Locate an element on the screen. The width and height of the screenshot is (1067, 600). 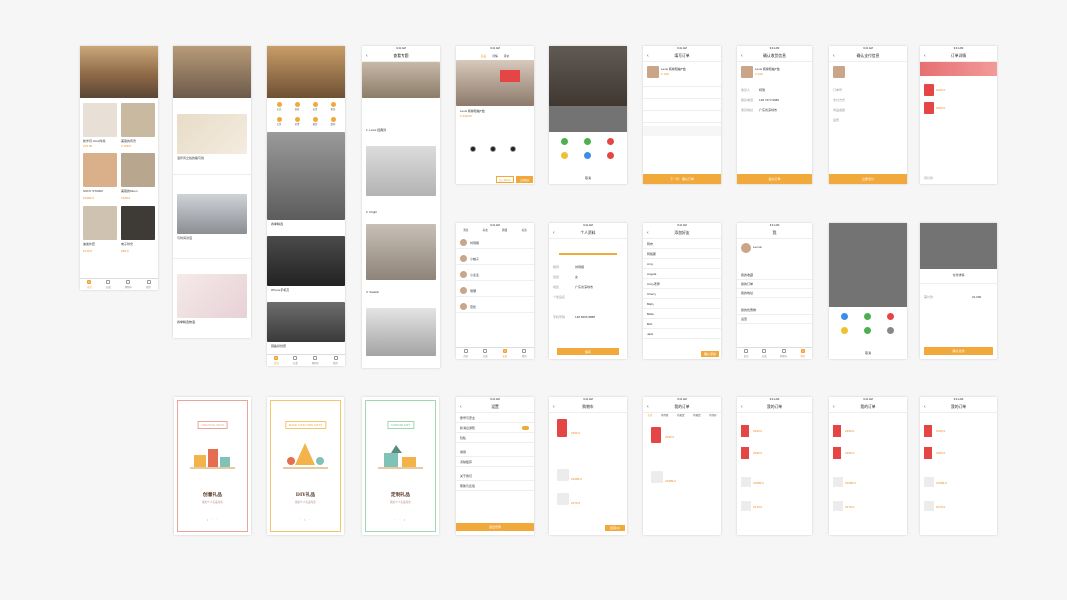
friend-row: Bella is located at coordinates (682, 314).